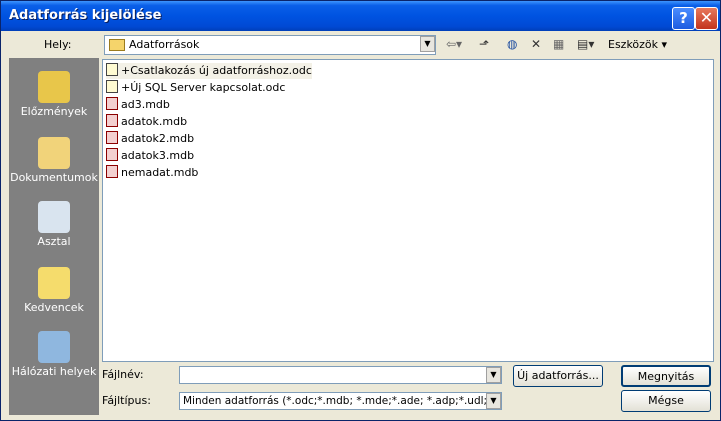  I want to click on search-web-icon: ◍, so click(512, 44).